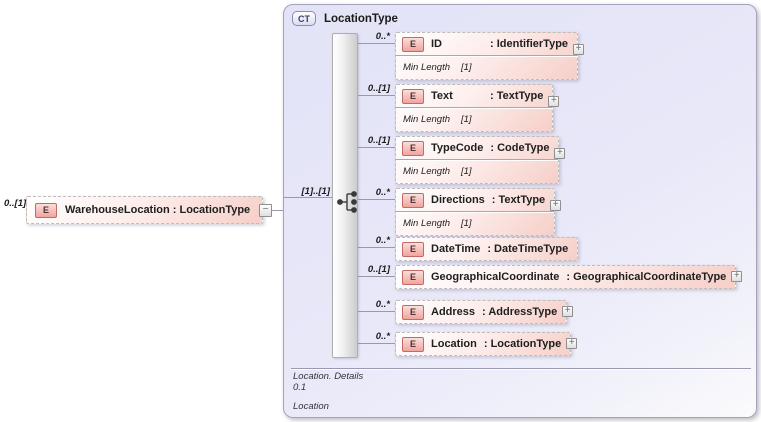 The height and width of the screenshot is (422, 761). I want to click on element-name: GeographicalCoordinate, so click(495, 277).